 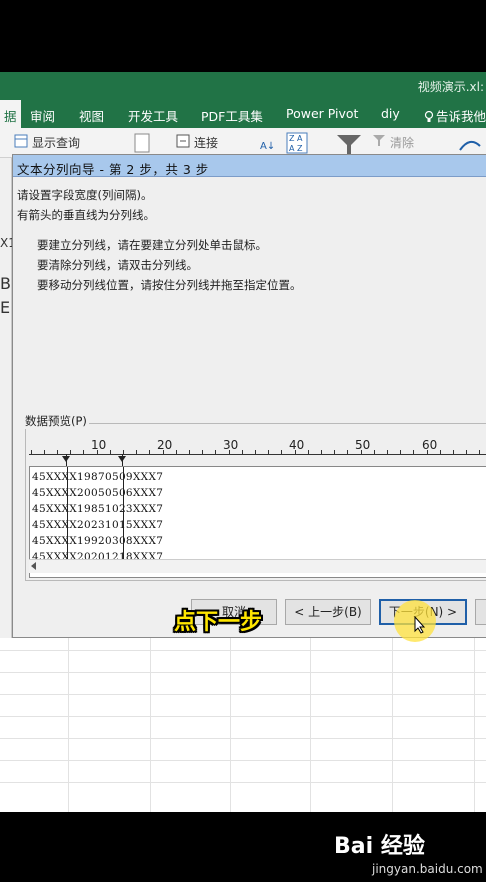 I want to click on preview-row: 45XXXX20231015XXX7, so click(x=98, y=525).